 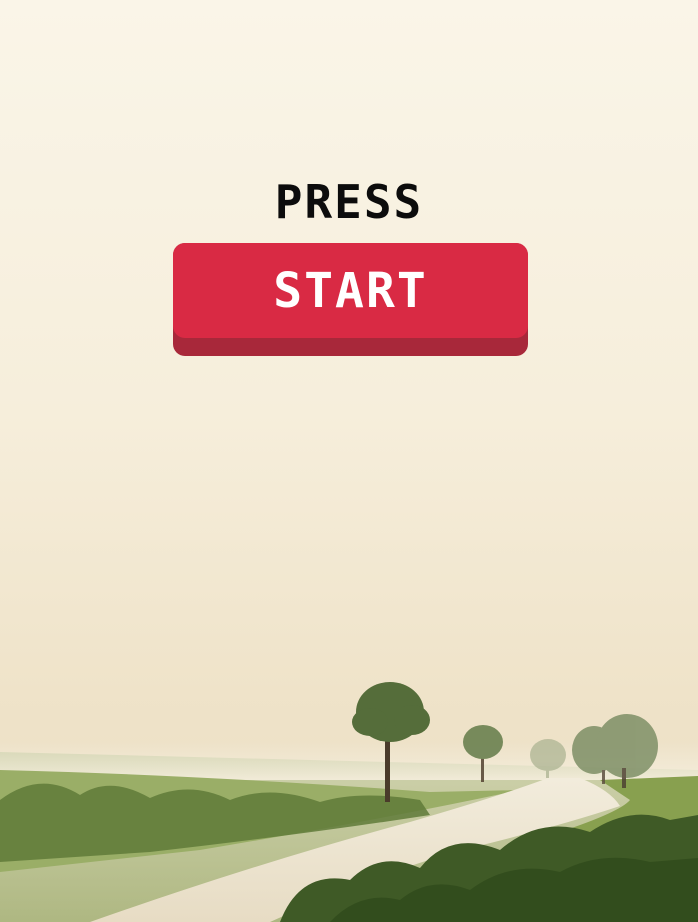 I want to click on start-button: START, so click(x=350, y=299).